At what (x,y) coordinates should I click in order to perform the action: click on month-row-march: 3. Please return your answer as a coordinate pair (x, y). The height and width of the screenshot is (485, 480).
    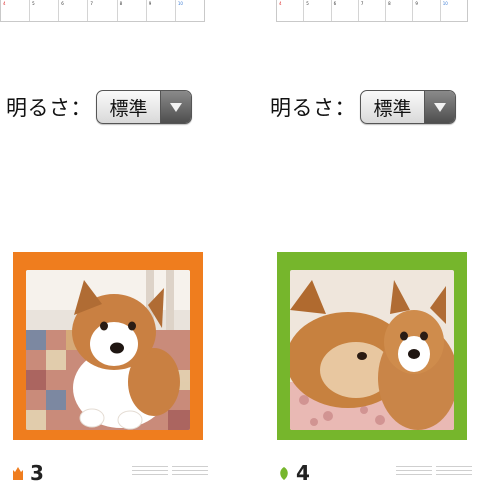
    Looking at the image, I should click on (110, 473).